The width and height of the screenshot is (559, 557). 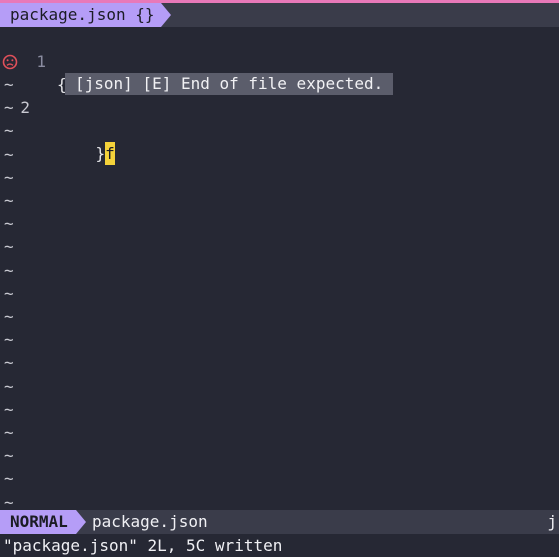 I want to click on tab-label: package.json {}, so click(x=82, y=14).